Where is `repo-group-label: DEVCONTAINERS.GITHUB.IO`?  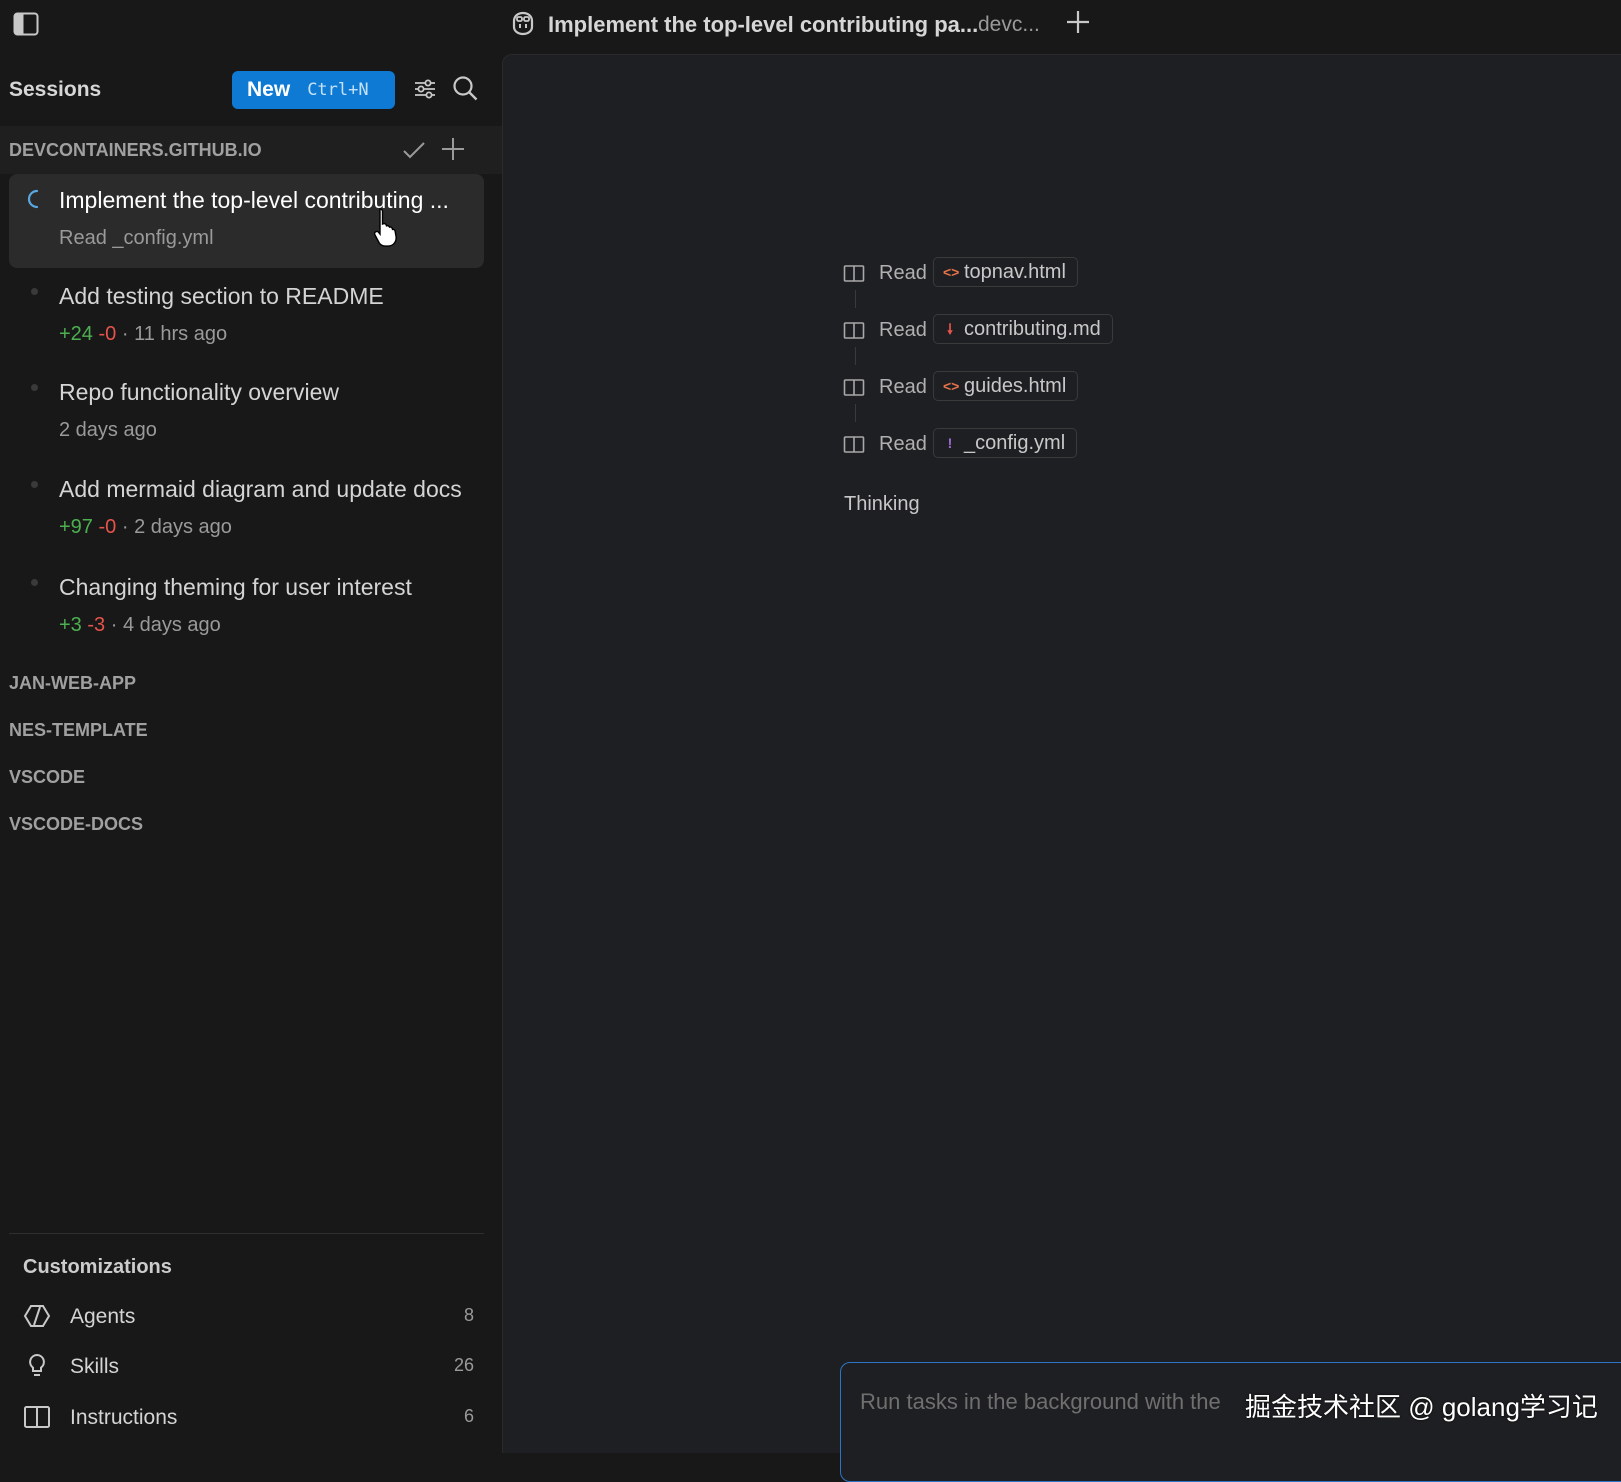 repo-group-label: DEVCONTAINERS.GITHUB.IO is located at coordinates (135, 150).